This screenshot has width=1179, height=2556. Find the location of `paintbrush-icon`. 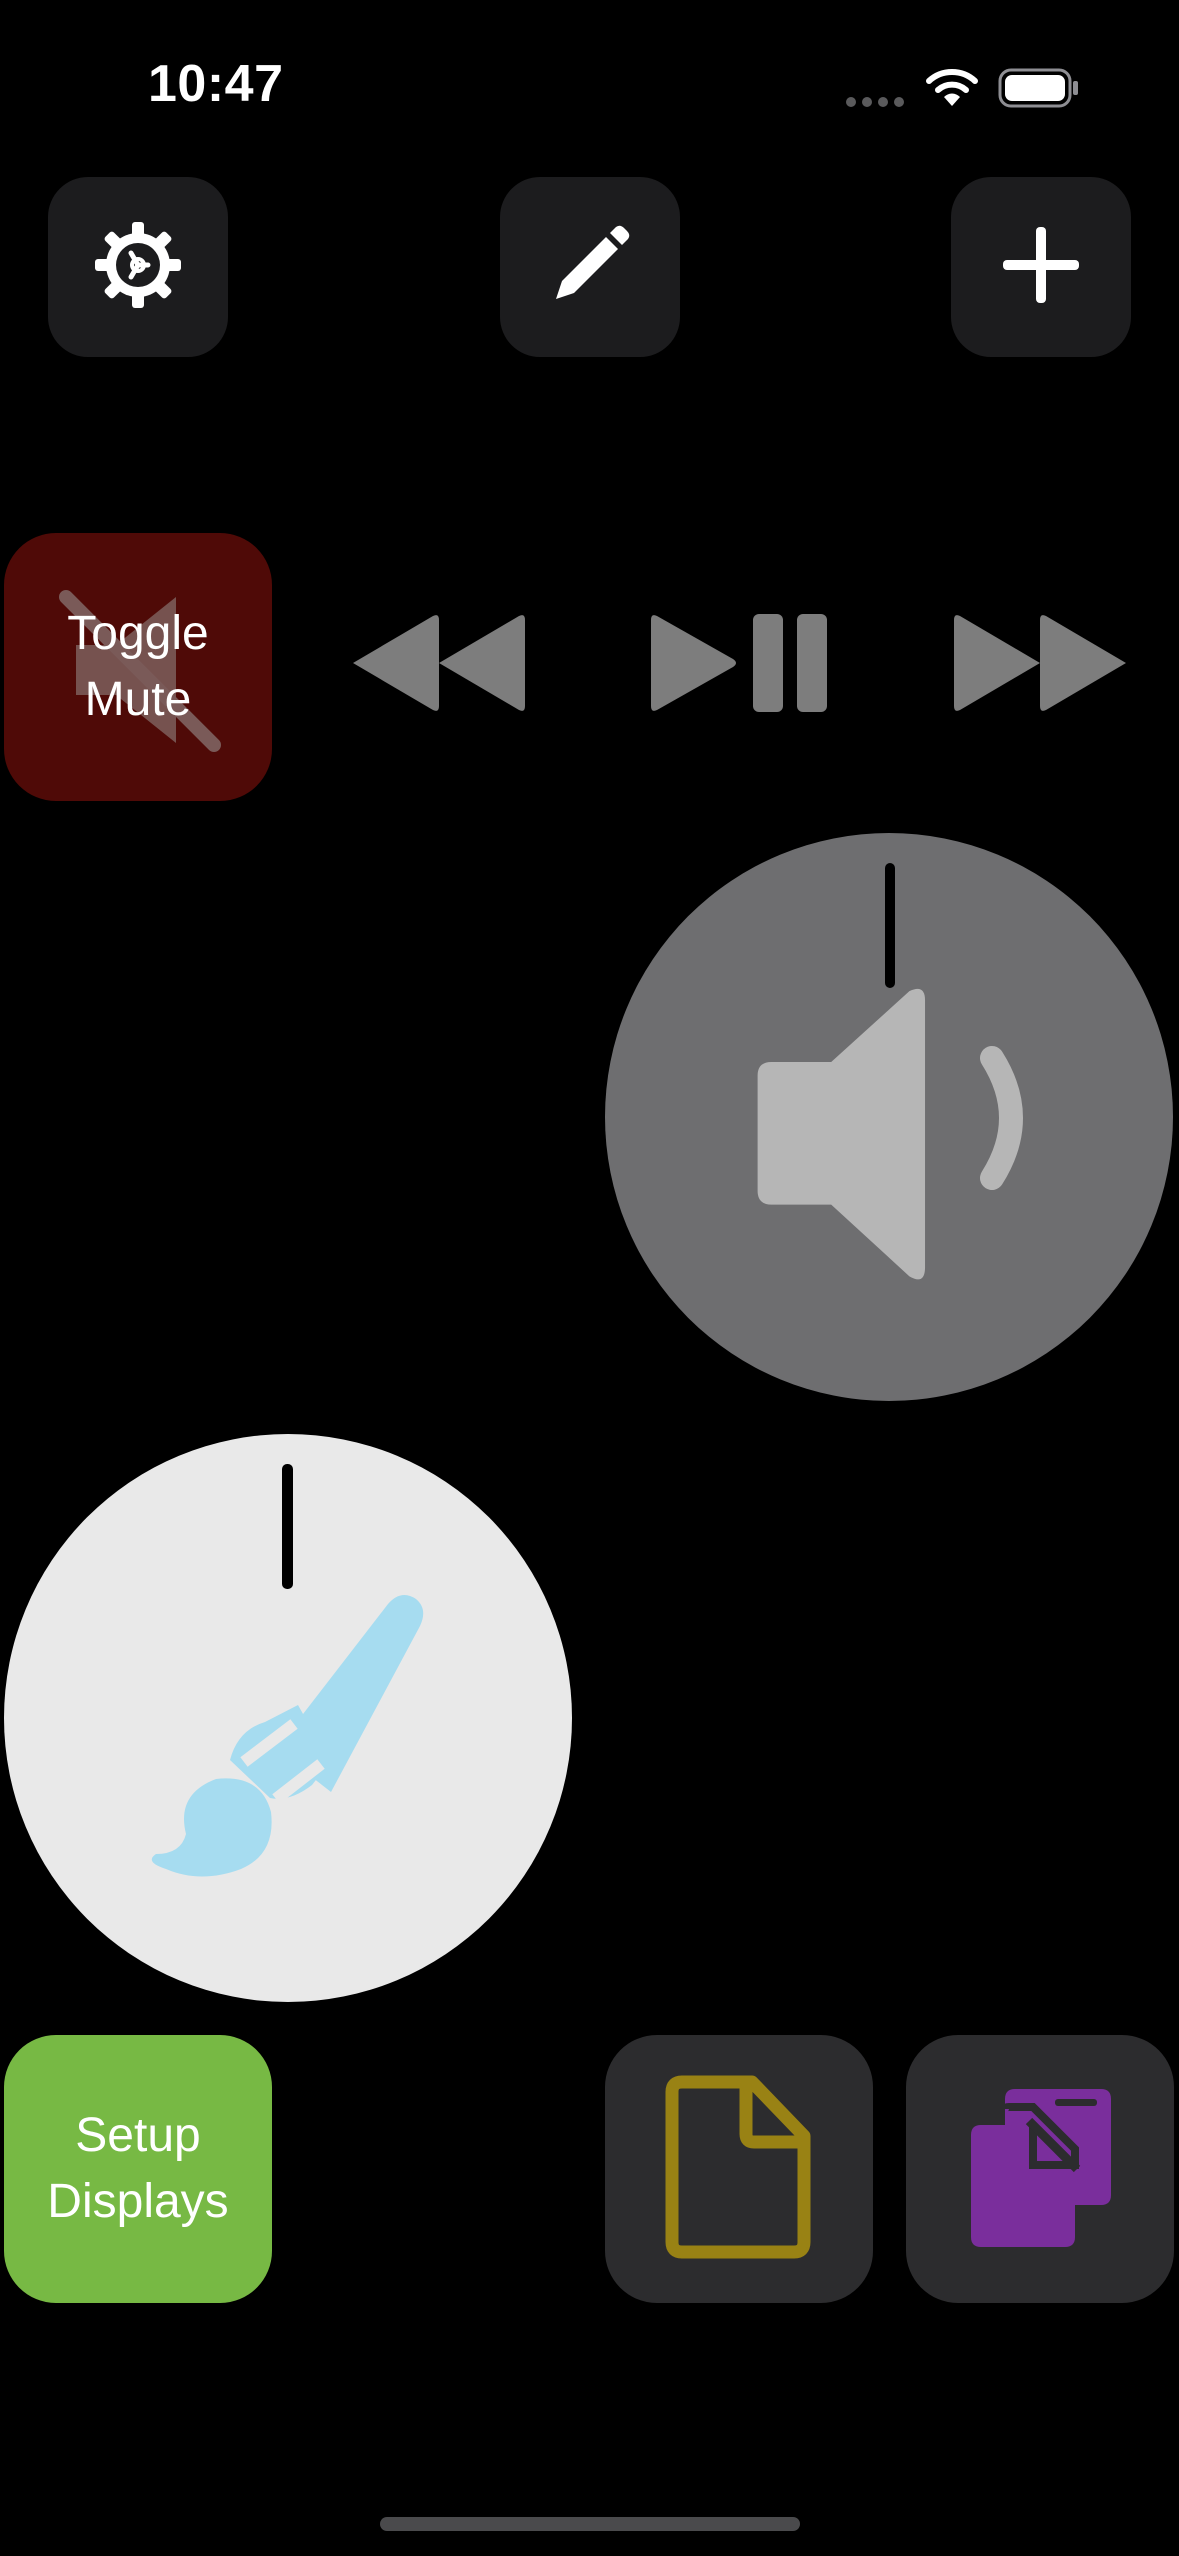

paintbrush-icon is located at coordinates (286, 1726).